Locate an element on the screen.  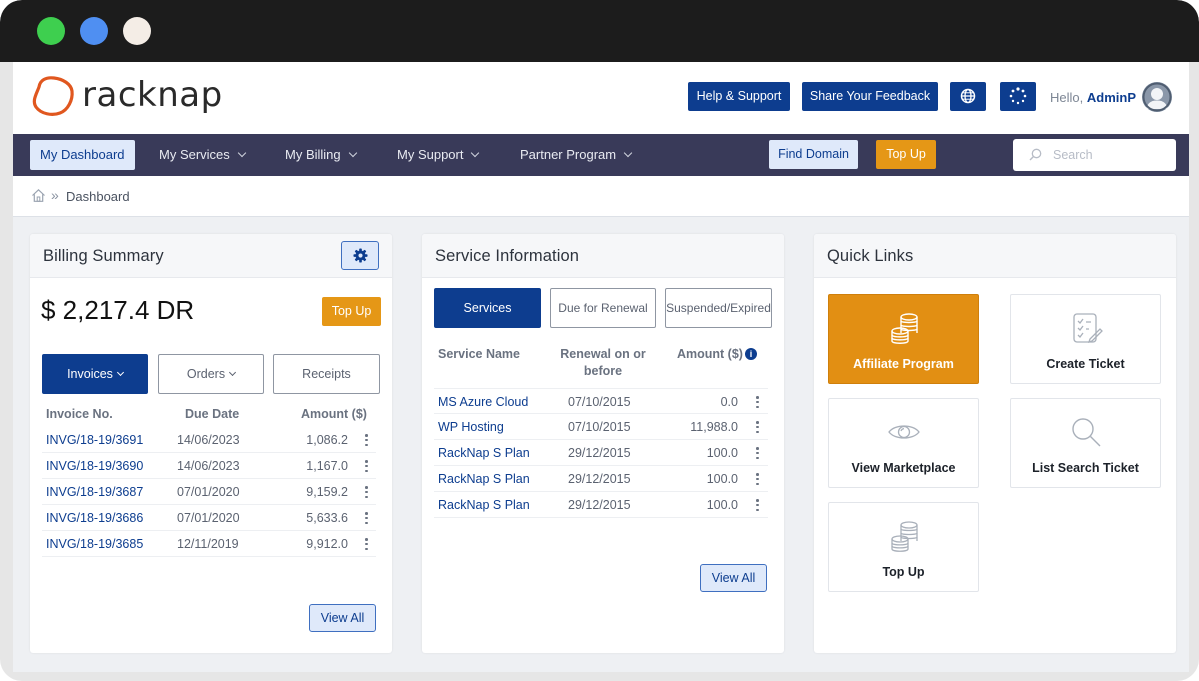
tab-label: Services is located at coordinates (487, 308).